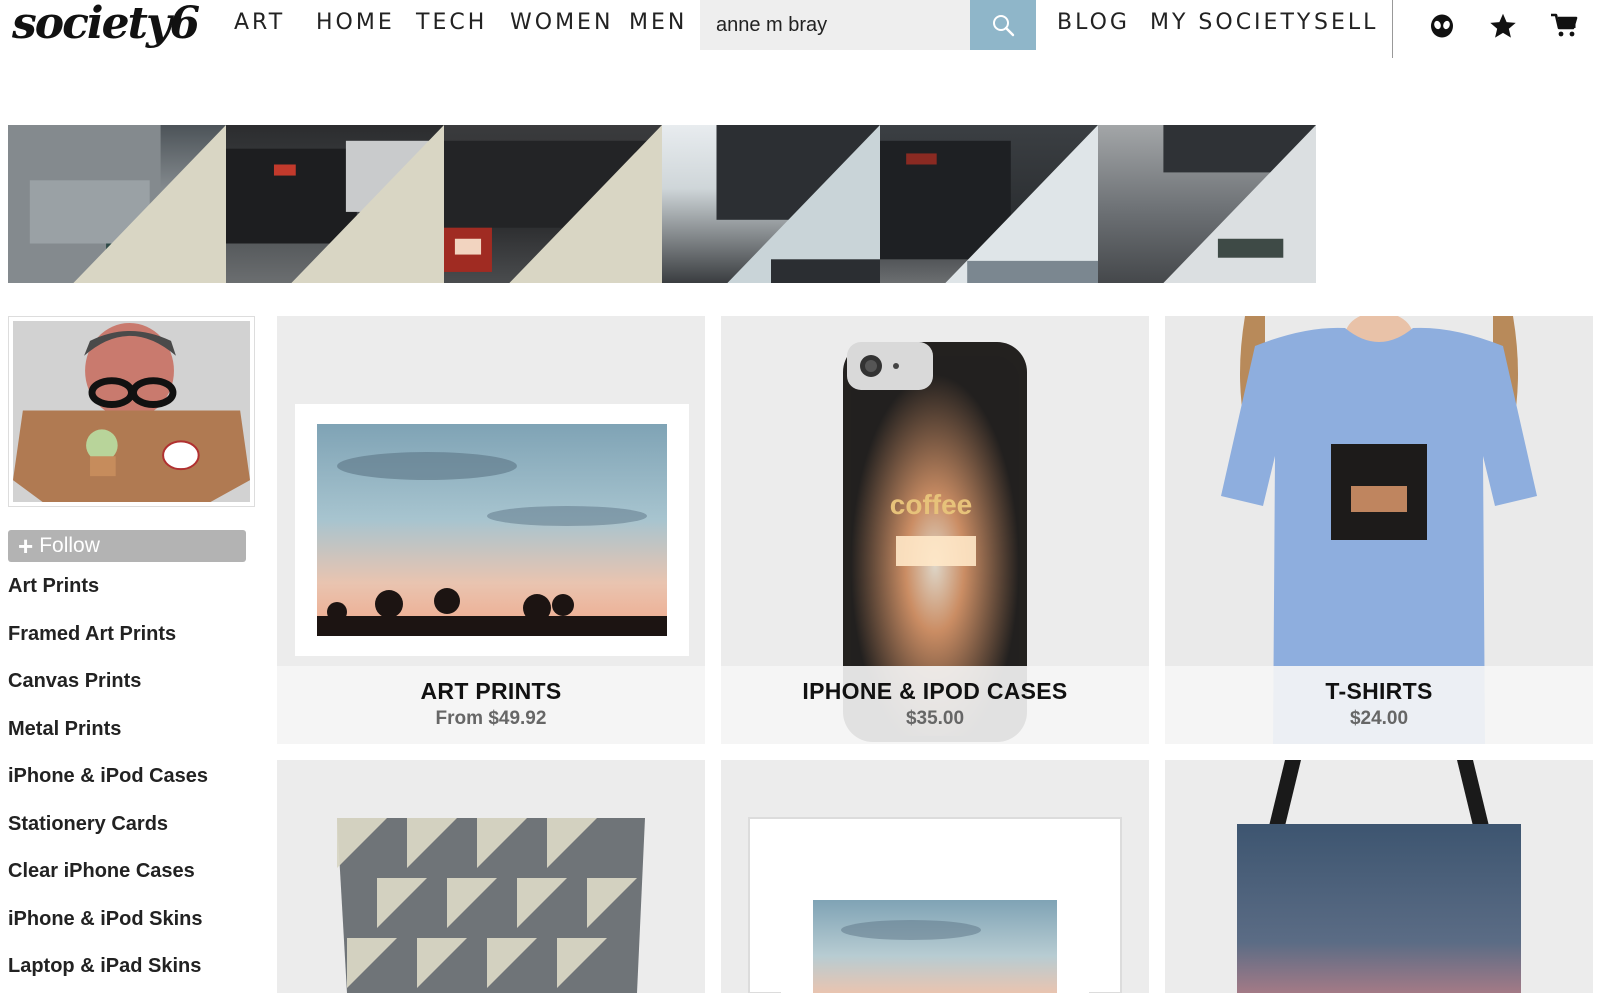 This screenshot has width=1600, height=993. Describe the element at coordinates (108, 742) in the screenshot. I see `sidebar-item-metal-prints: Metal Prints` at that location.